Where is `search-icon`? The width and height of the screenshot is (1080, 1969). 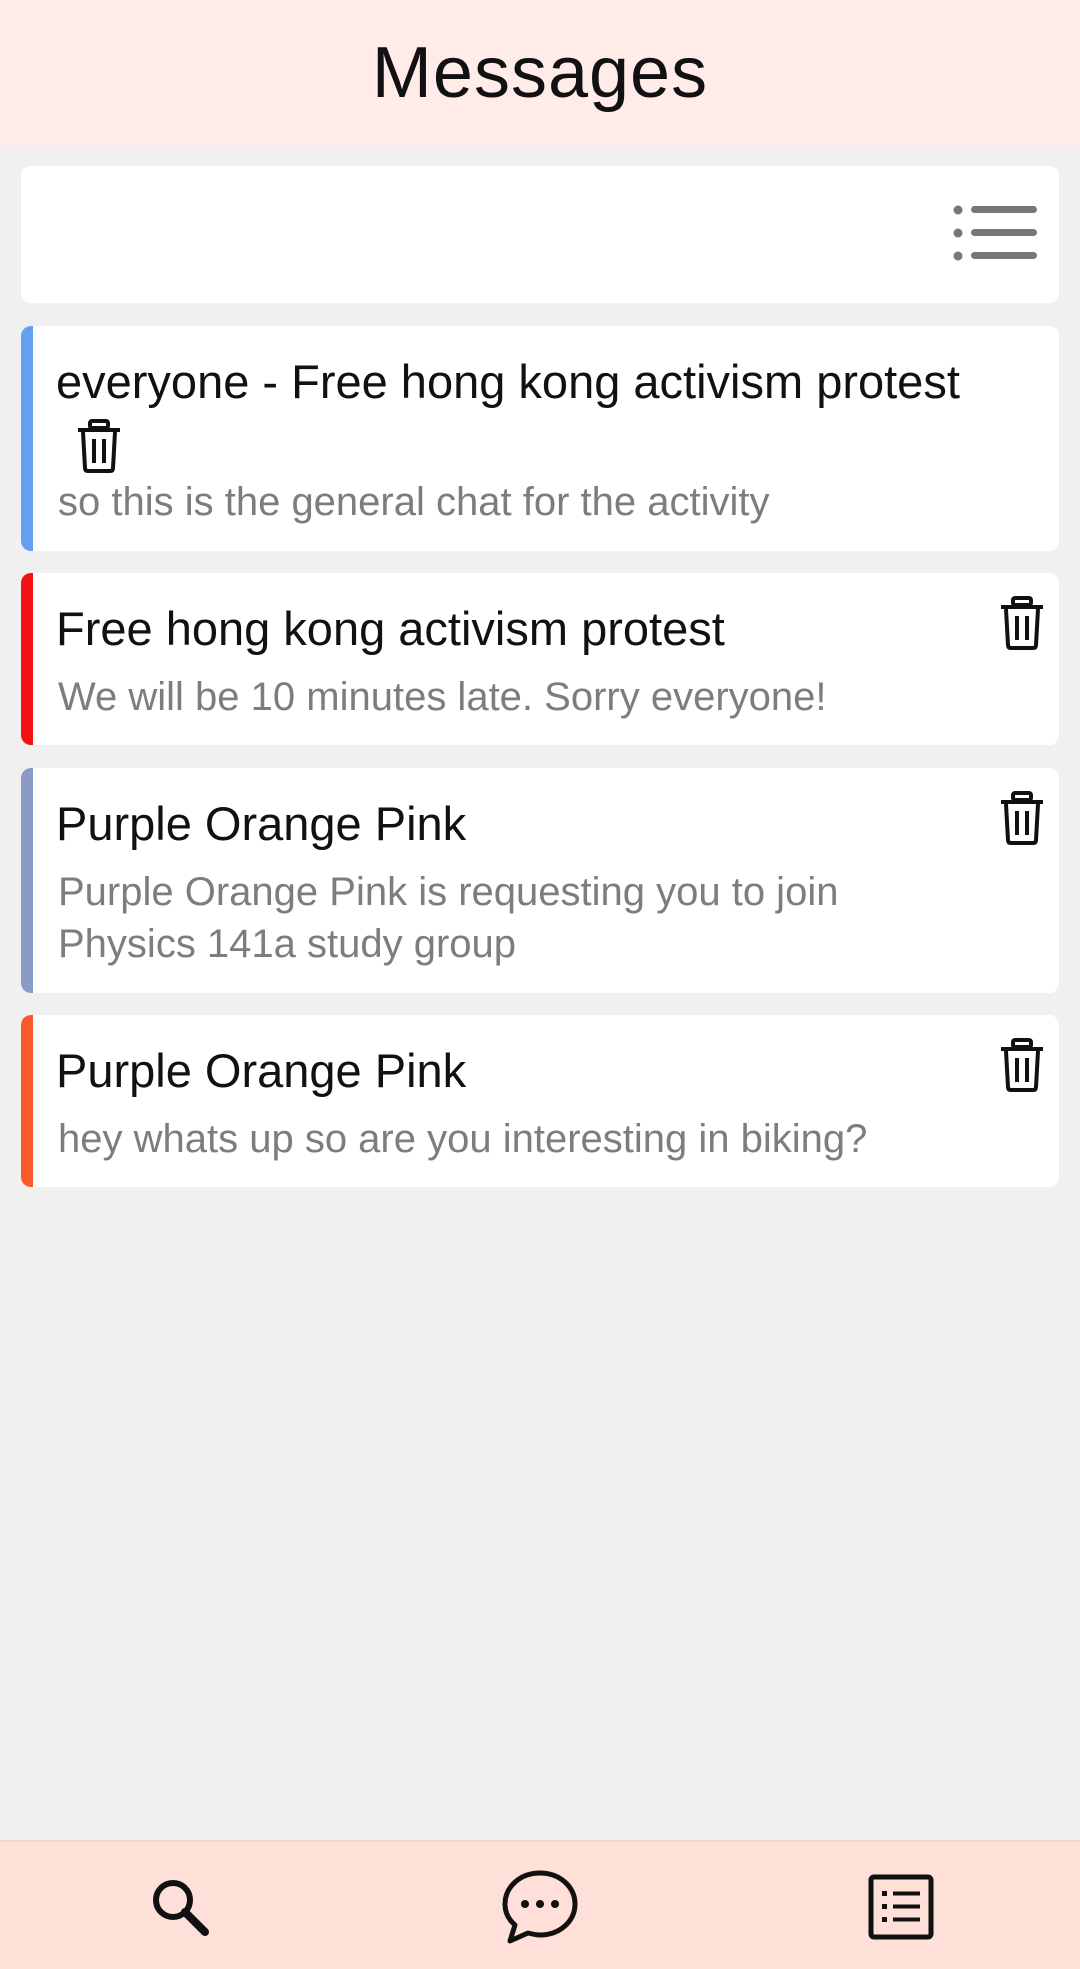
search-icon is located at coordinates (181, 1908).